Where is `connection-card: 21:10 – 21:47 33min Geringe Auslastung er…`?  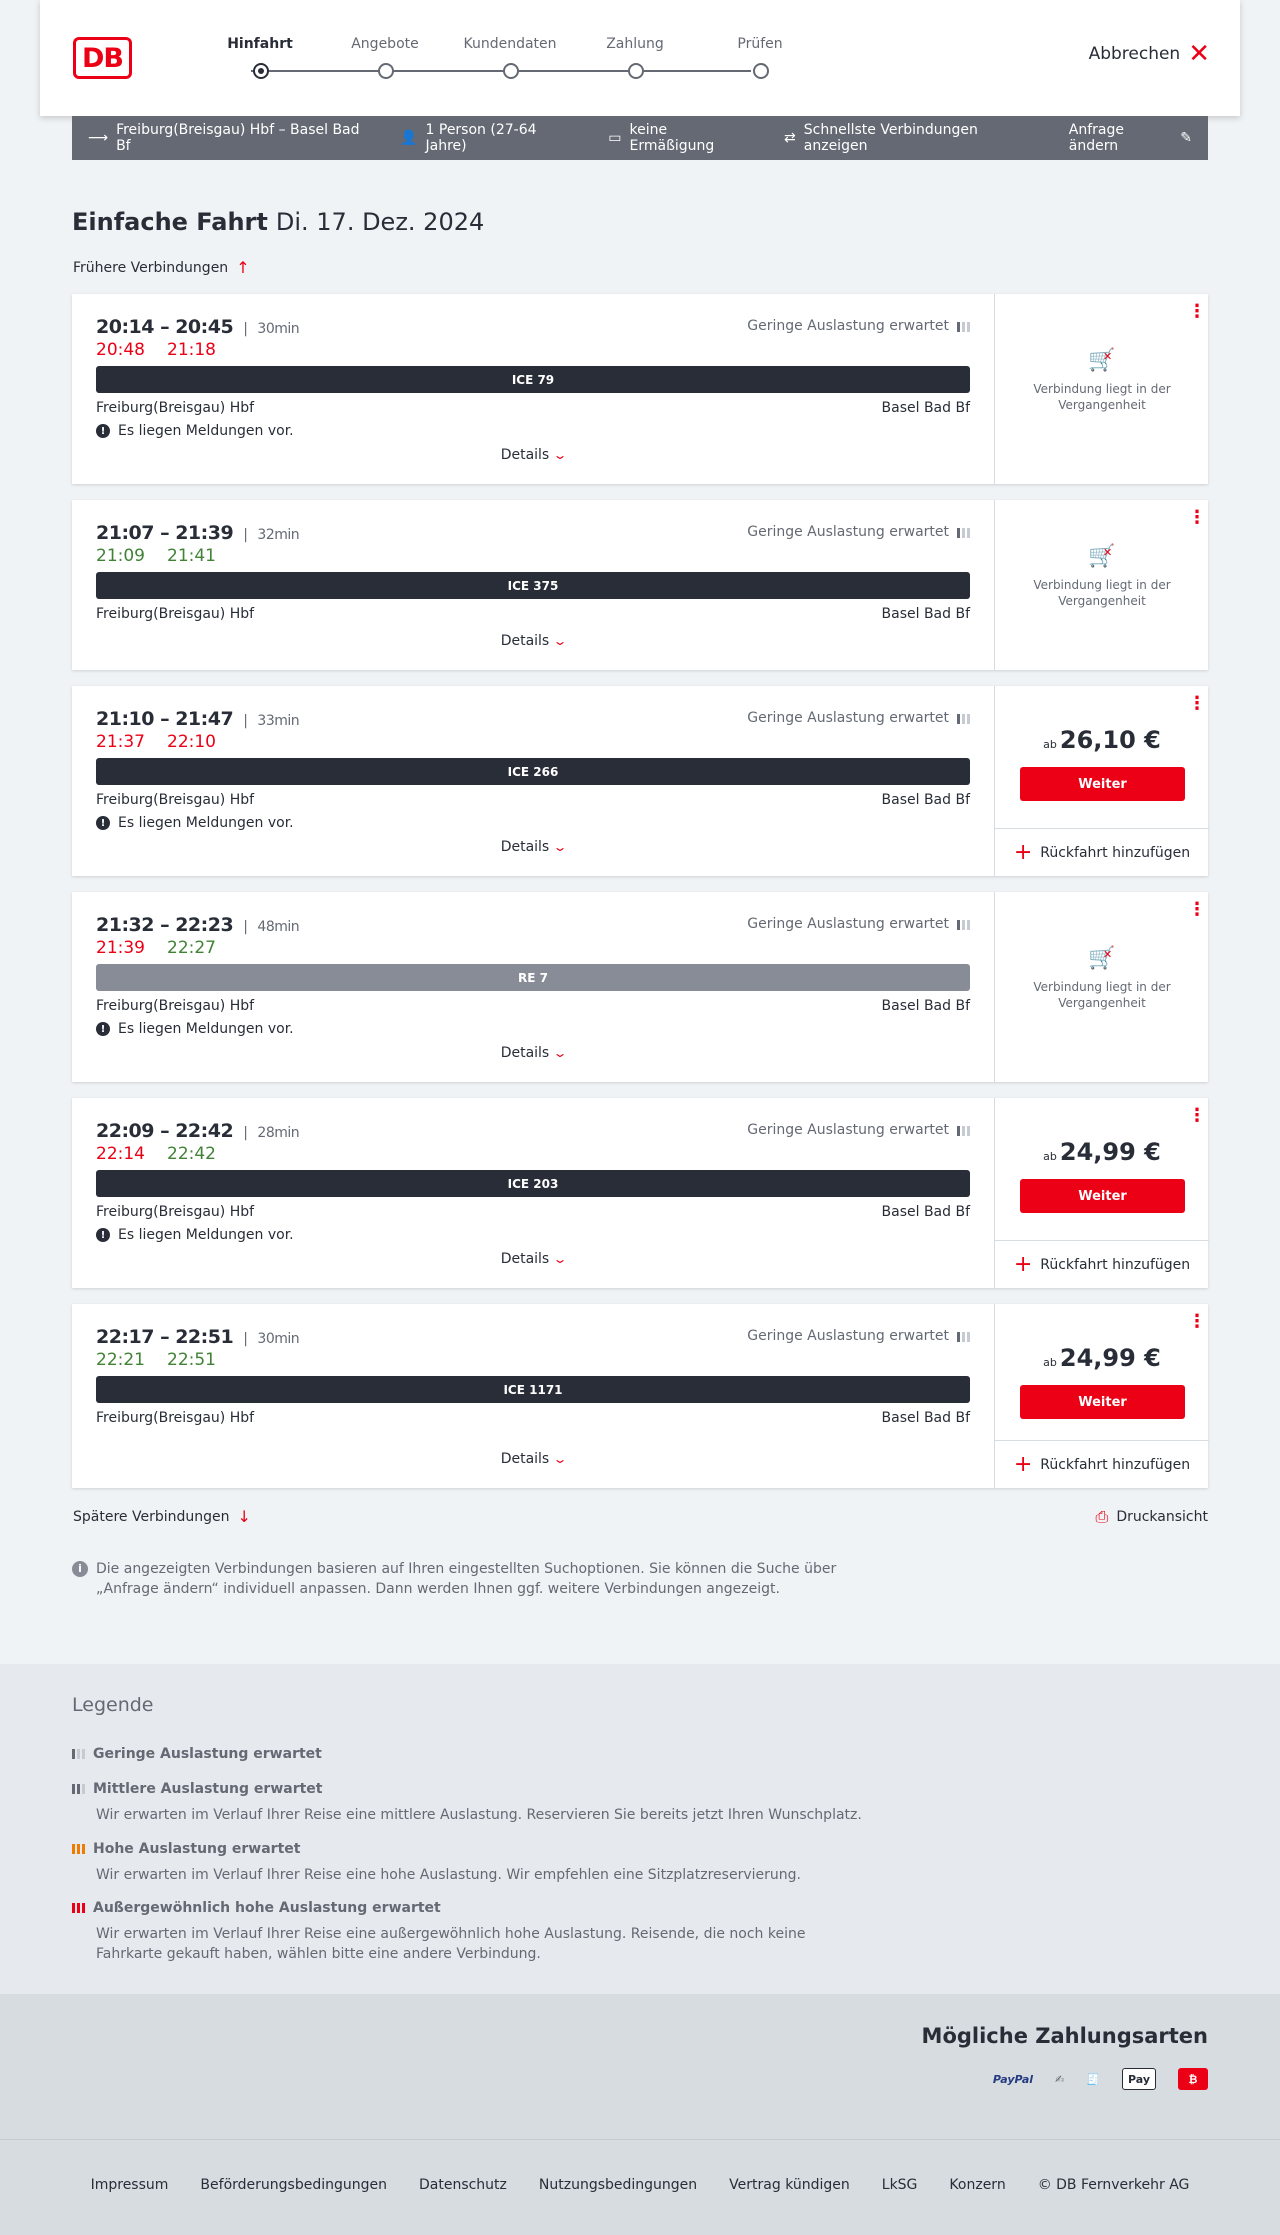 connection-card: 21:10 – 21:47 33min Geringe Auslastung er… is located at coordinates (640, 781).